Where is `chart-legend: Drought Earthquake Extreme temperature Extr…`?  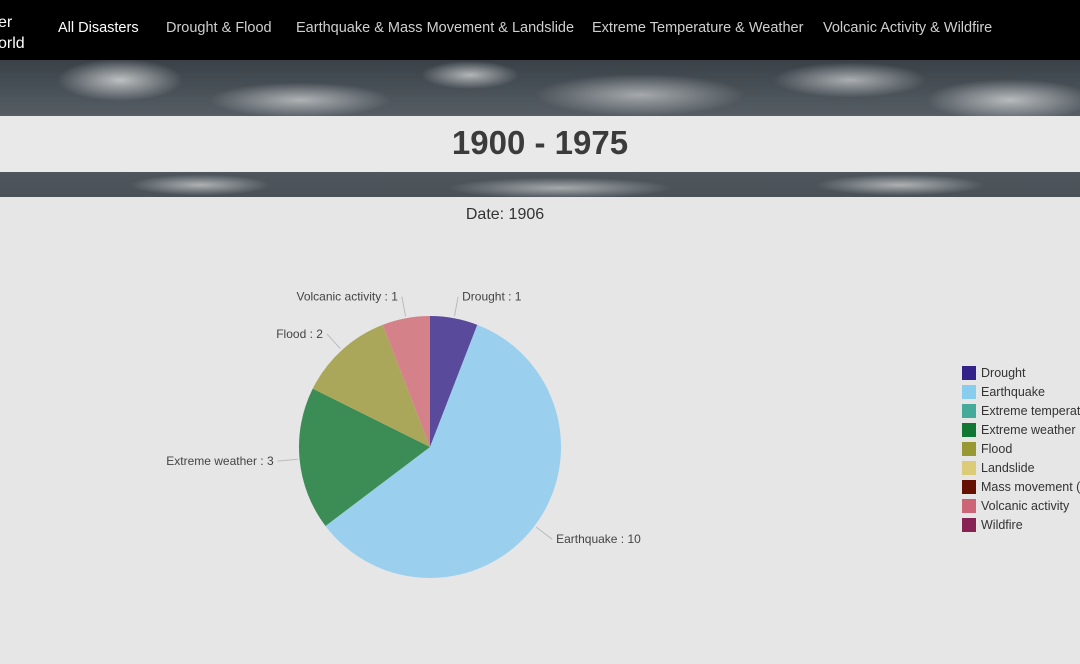
chart-legend: Drought Earthquake Extreme temperature Extr… is located at coordinates (1021, 448).